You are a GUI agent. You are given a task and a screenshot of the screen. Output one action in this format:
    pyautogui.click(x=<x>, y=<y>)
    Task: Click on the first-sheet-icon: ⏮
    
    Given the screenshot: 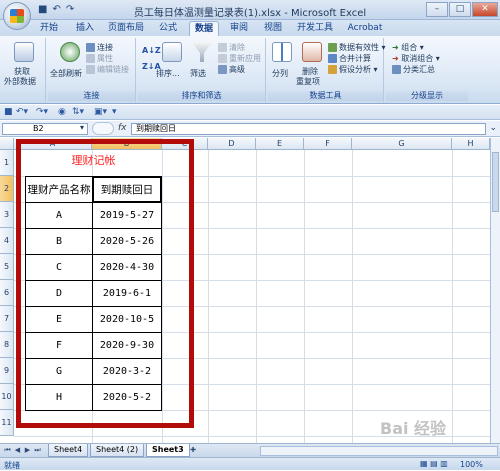 What is the action you would take?
    pyautogui.click(x=7, y=450)
    